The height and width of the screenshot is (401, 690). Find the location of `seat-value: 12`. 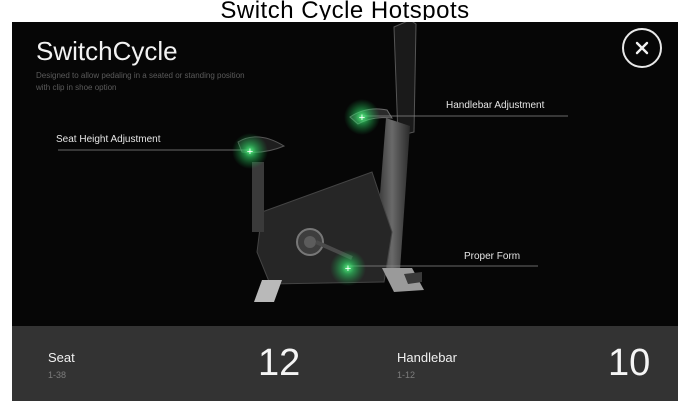

seat-value: 12 is located at coordinates (279, 363).